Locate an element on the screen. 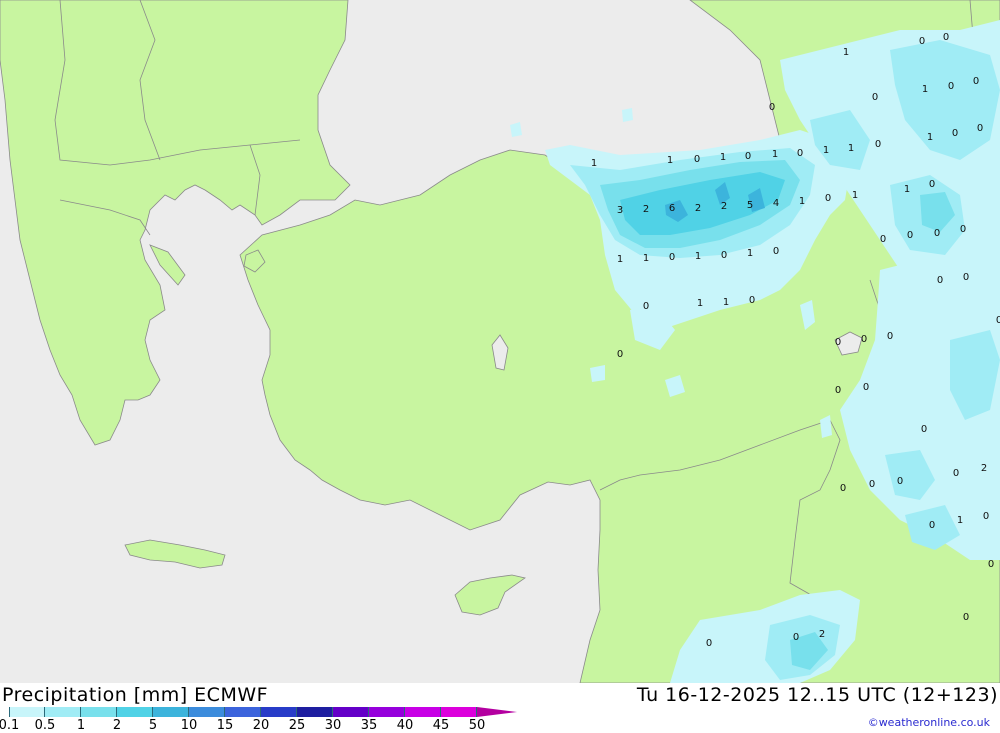  legend-tick-label: 30 is located at coordinates (333, 725).